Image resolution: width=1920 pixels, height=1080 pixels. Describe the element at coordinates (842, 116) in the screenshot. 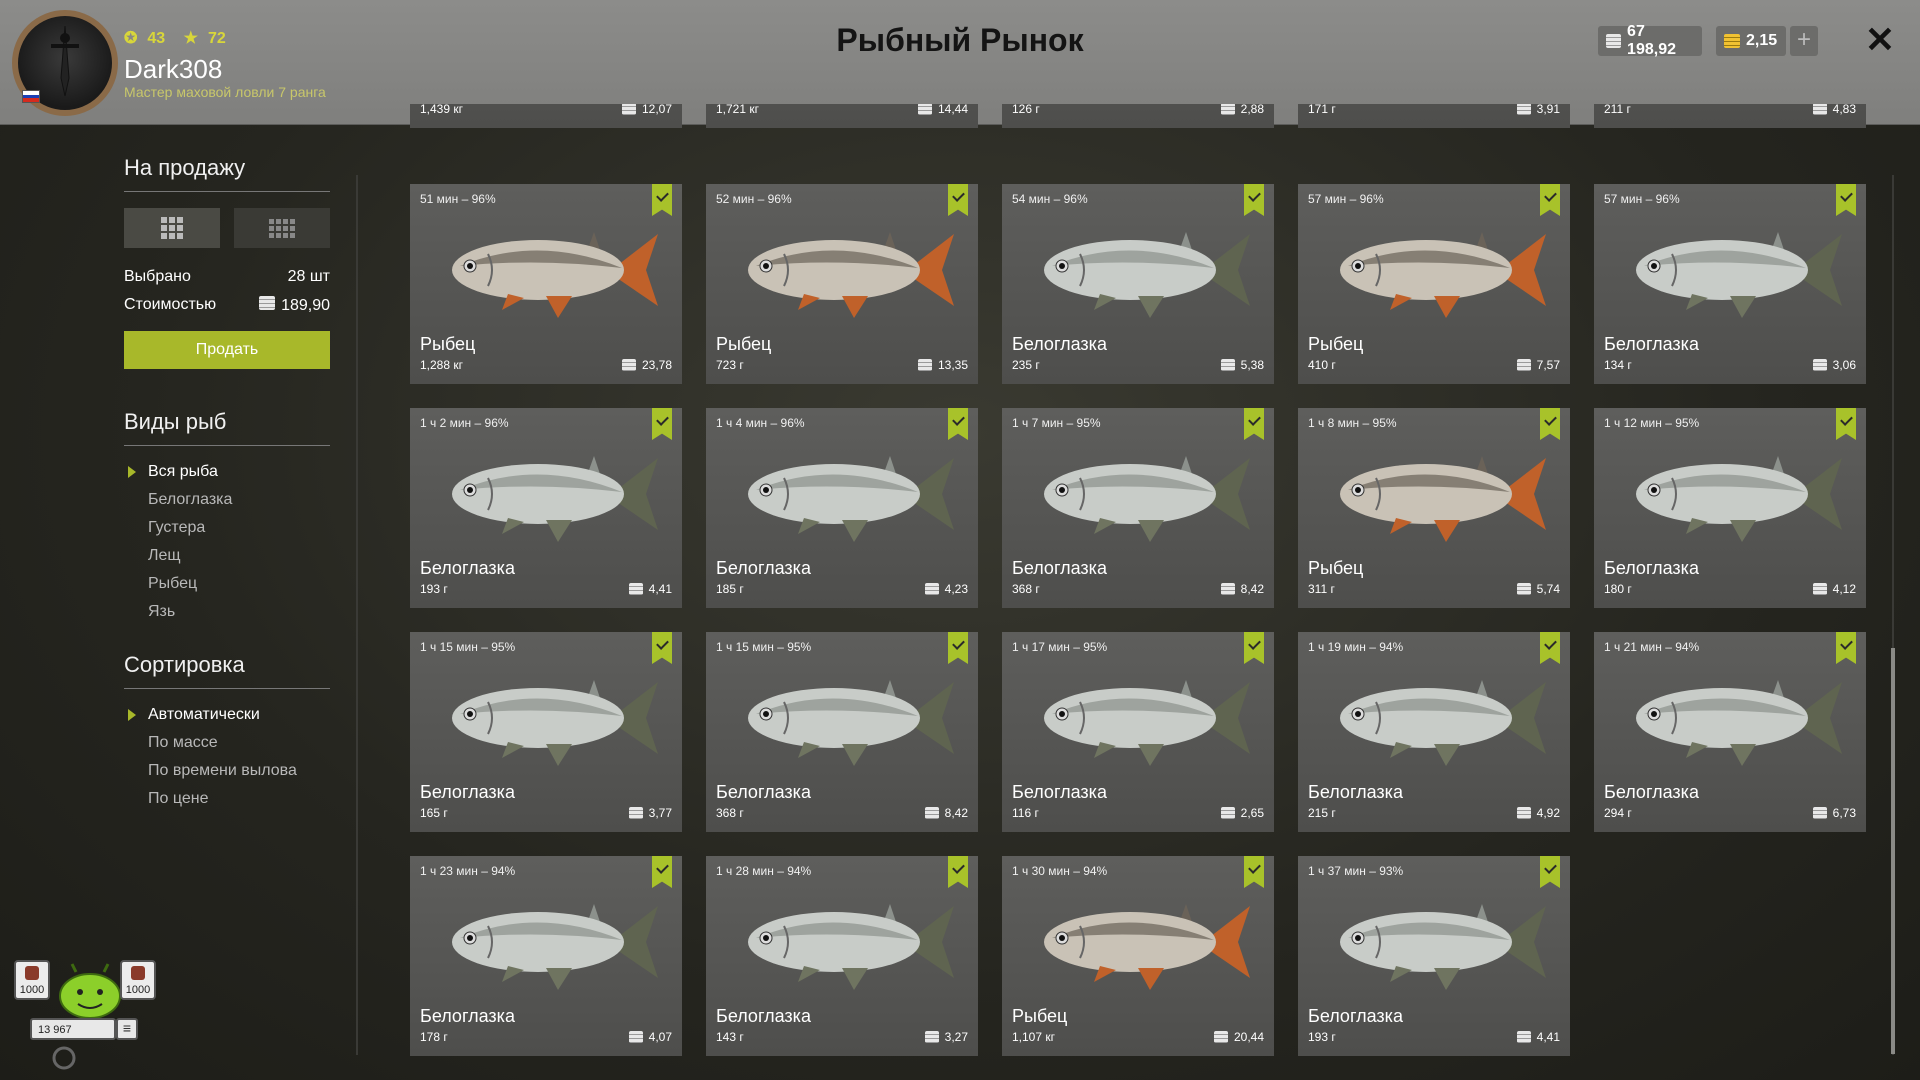

I see `fish-card: 1,721 кг 14,44` at that location.